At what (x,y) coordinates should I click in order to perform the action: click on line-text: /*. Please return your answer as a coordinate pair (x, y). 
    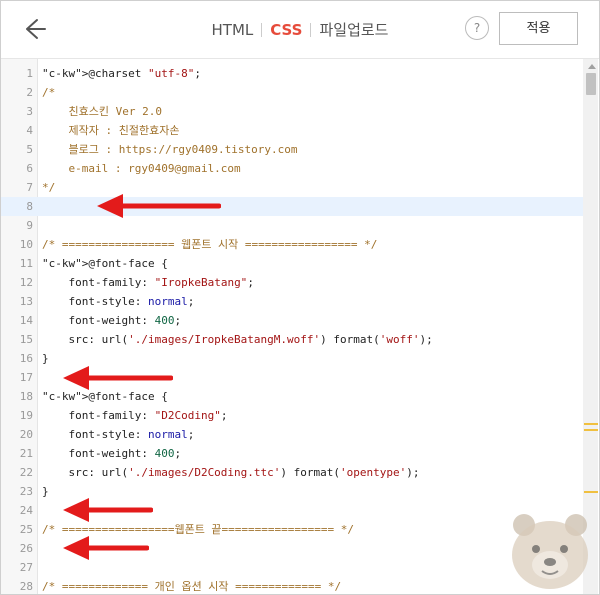
    Looking at the image, I should click on (49, 92).